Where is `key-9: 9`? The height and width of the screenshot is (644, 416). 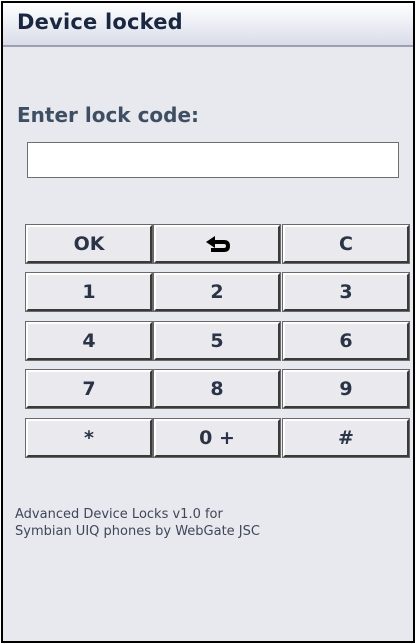 key-9: 9 is located at coordinates (346, 389).